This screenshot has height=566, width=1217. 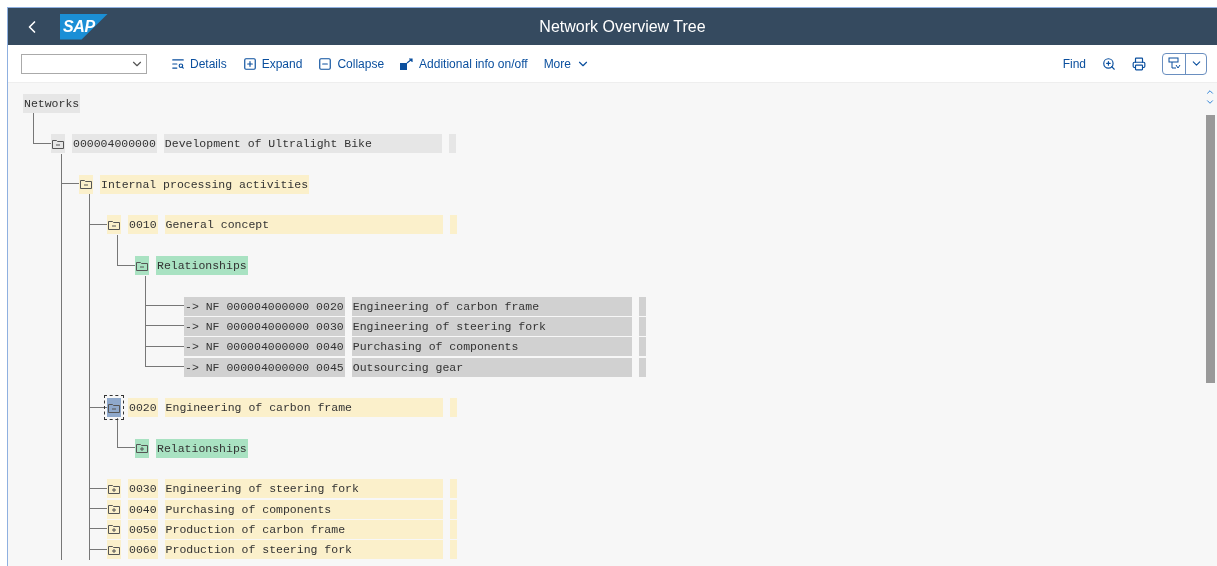 I want to click on node-id: -> NF 000004000000 0030, so click(x=264, y=326).